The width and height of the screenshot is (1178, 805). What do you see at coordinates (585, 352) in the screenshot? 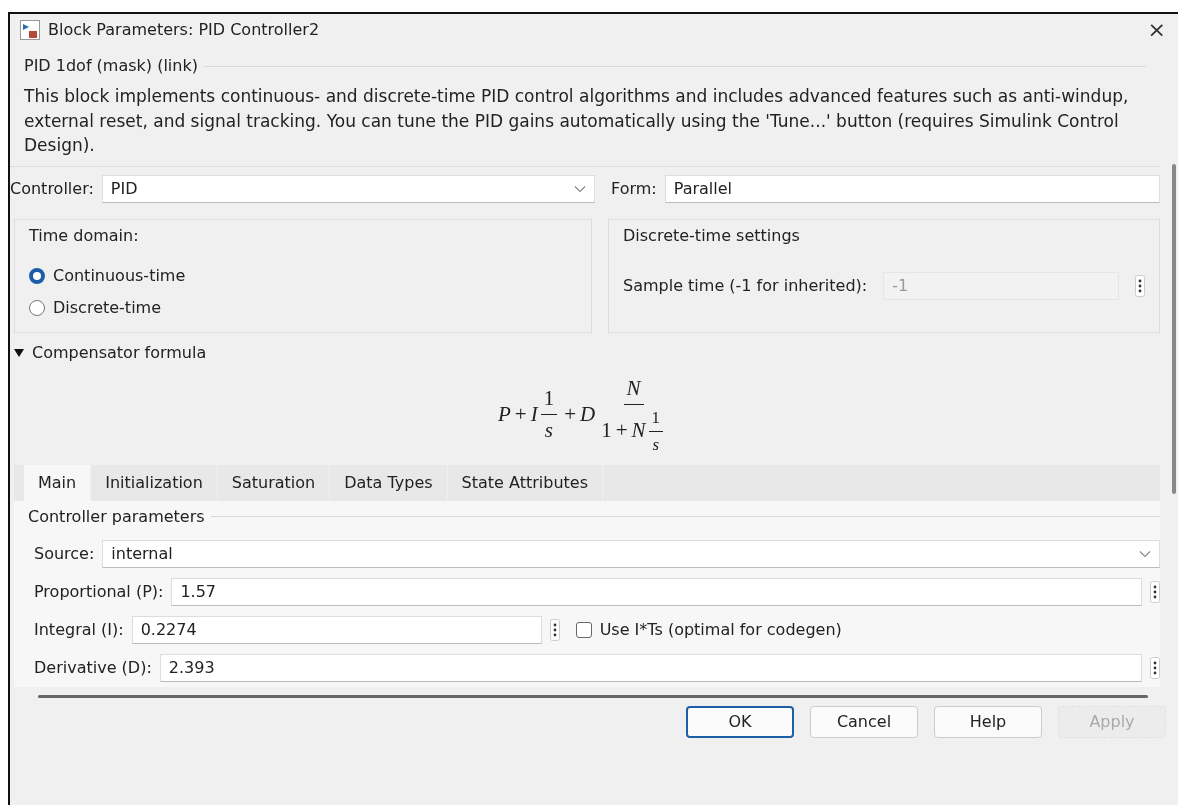
I see `section-toggle: Compensator formula` at bounding box center [585, 352].